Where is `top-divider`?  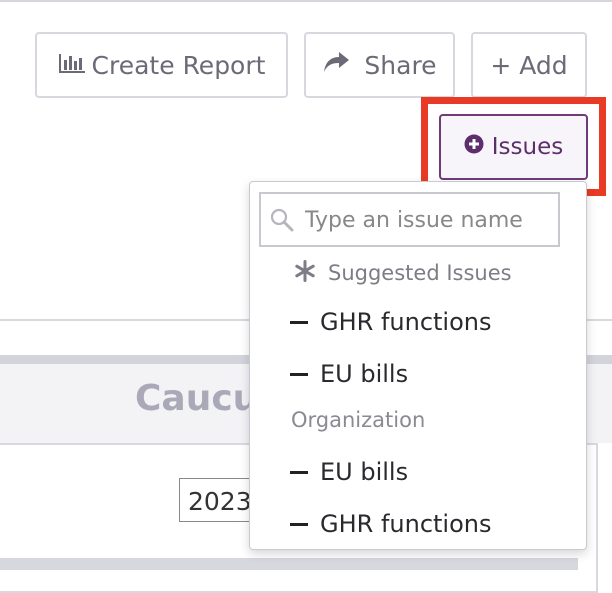
top-divider is located at coordinates (306, 1).